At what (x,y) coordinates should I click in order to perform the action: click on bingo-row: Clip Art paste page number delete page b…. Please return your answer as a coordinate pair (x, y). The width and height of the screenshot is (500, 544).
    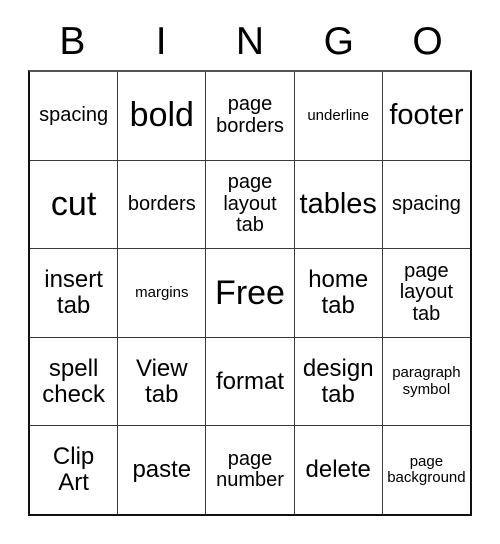
    Looking at the image, I should click on (250, 469).